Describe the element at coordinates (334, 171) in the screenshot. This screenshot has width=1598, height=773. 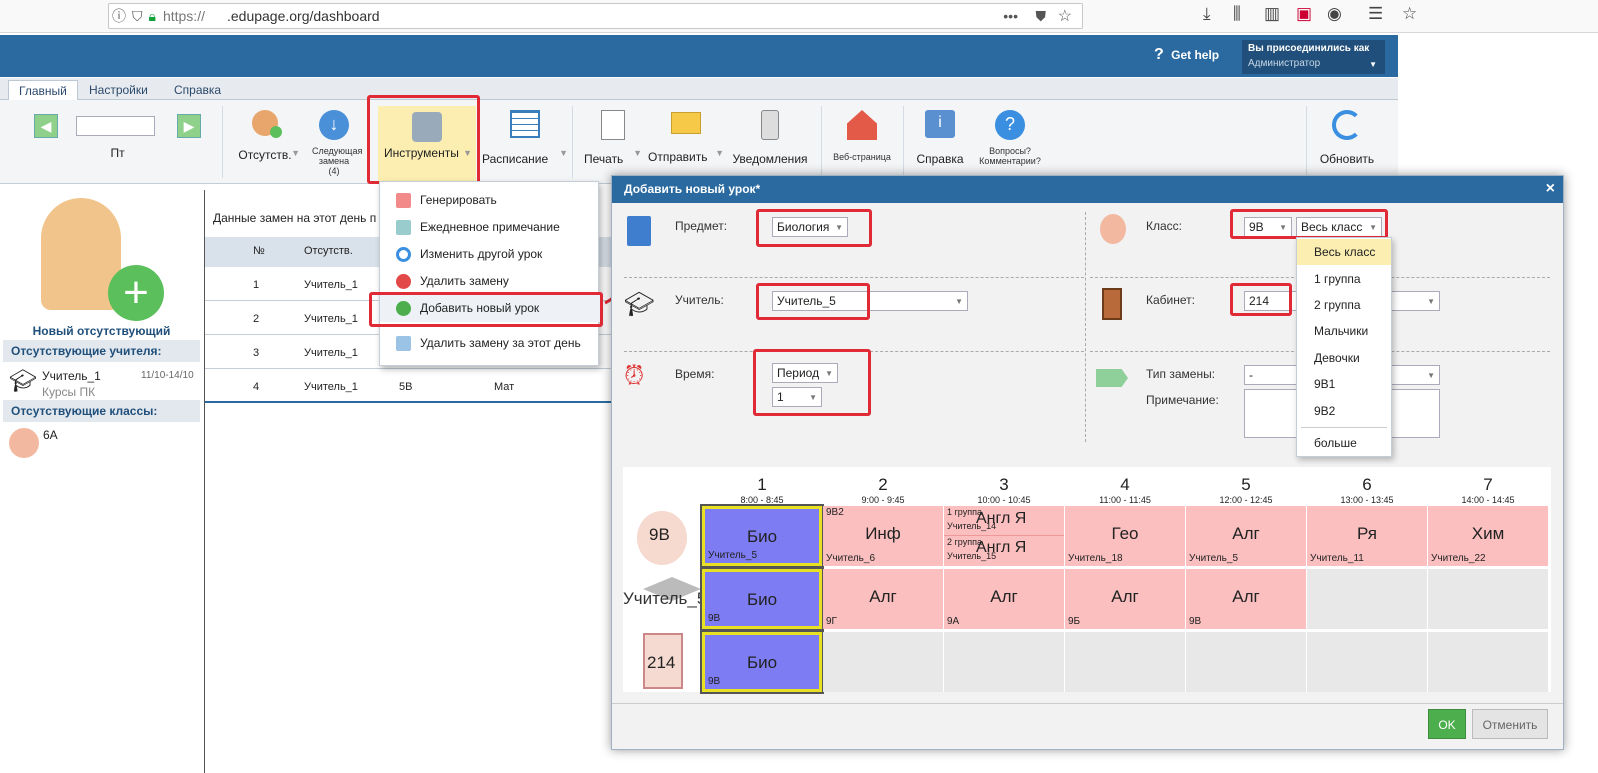
I see `next-sub-count: (4)` at that location.